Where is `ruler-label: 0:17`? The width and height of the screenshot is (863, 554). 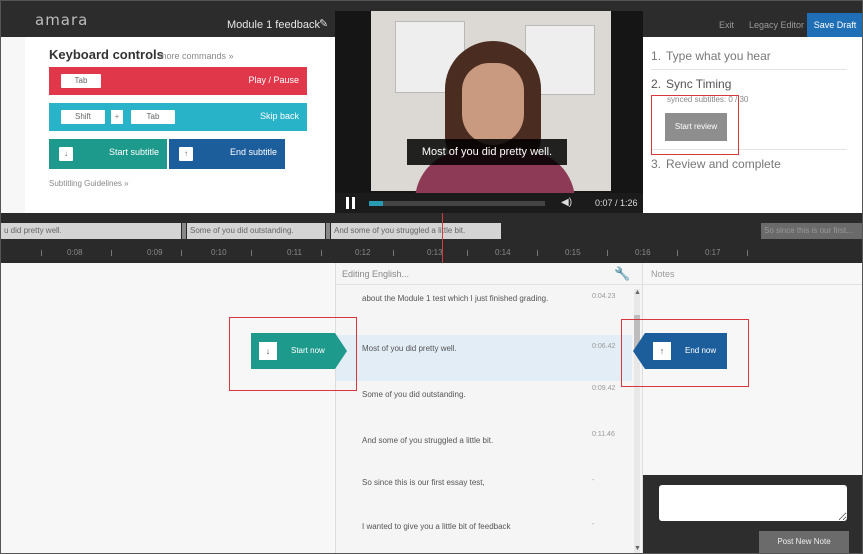
ruler-label: 0:17 is located at coordinates (713, 252).